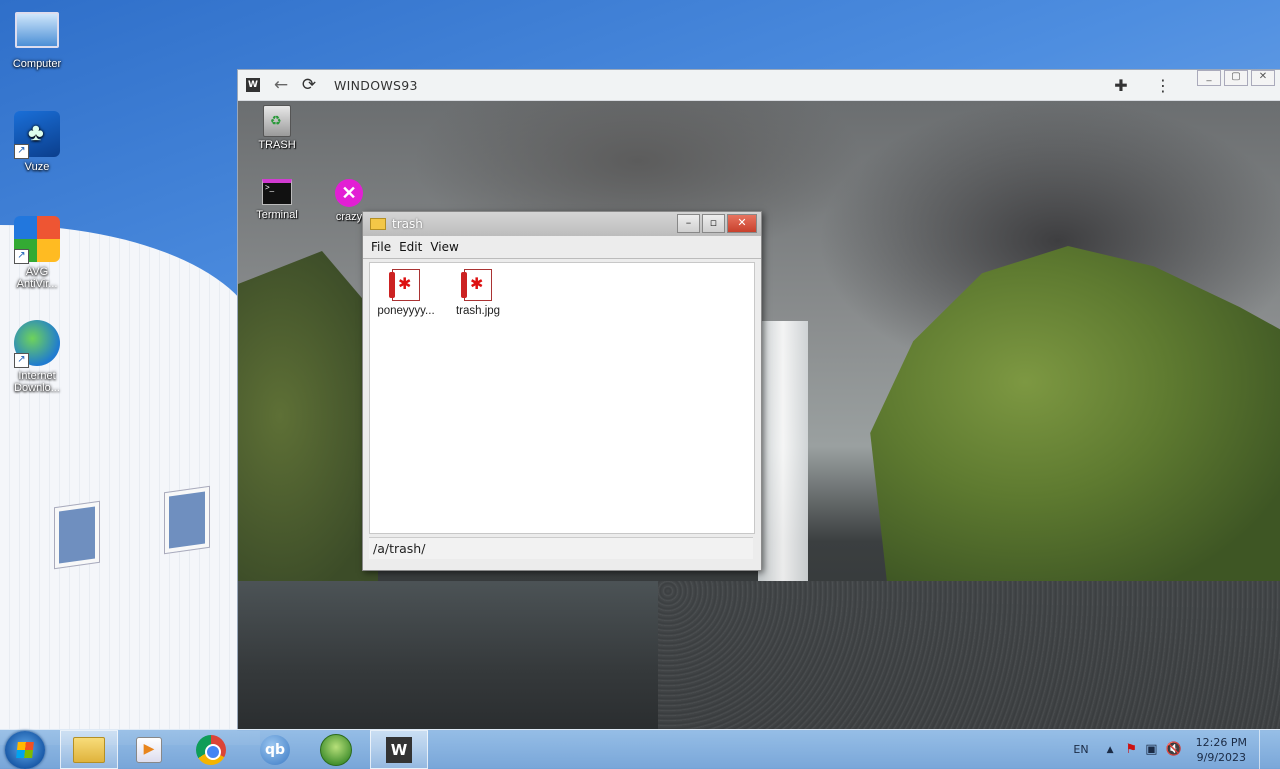 The height and width of the screenshot is (769, 1280). I want to click on maximize-button: ▢, so click(1236, 78).